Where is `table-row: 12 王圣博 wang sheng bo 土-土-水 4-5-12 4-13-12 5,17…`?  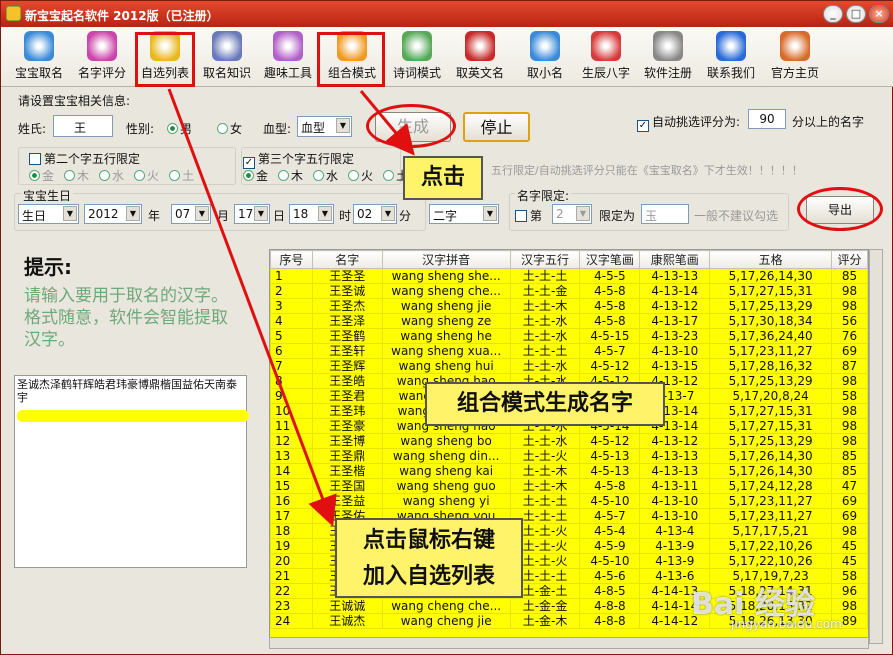
table-row: 12 王圣博 wang sheng bo 土-土-水 4-5-12 4-13-12 5,17… is located at coordinates (569, 441).